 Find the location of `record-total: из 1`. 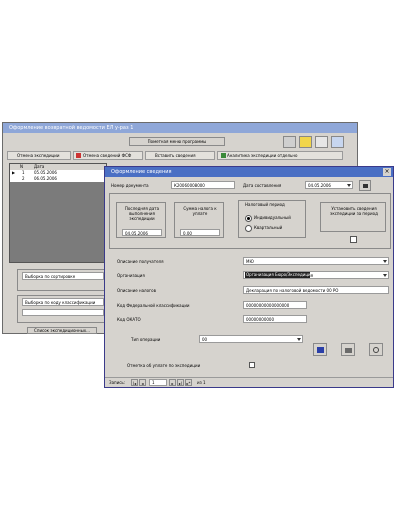

record-total: из 1 is located at coordinates (201, 382).